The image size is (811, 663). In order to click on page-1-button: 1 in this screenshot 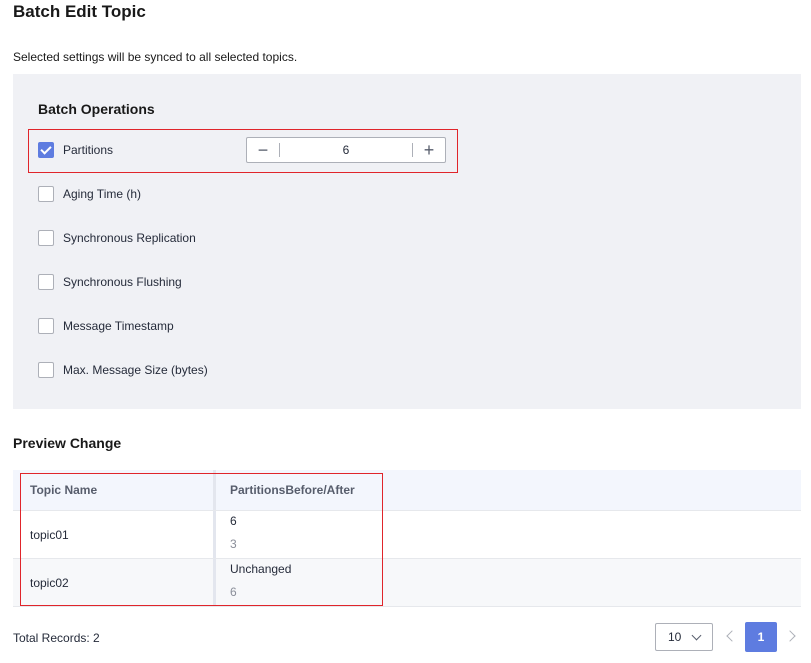, I will do `click(761, 637)`.